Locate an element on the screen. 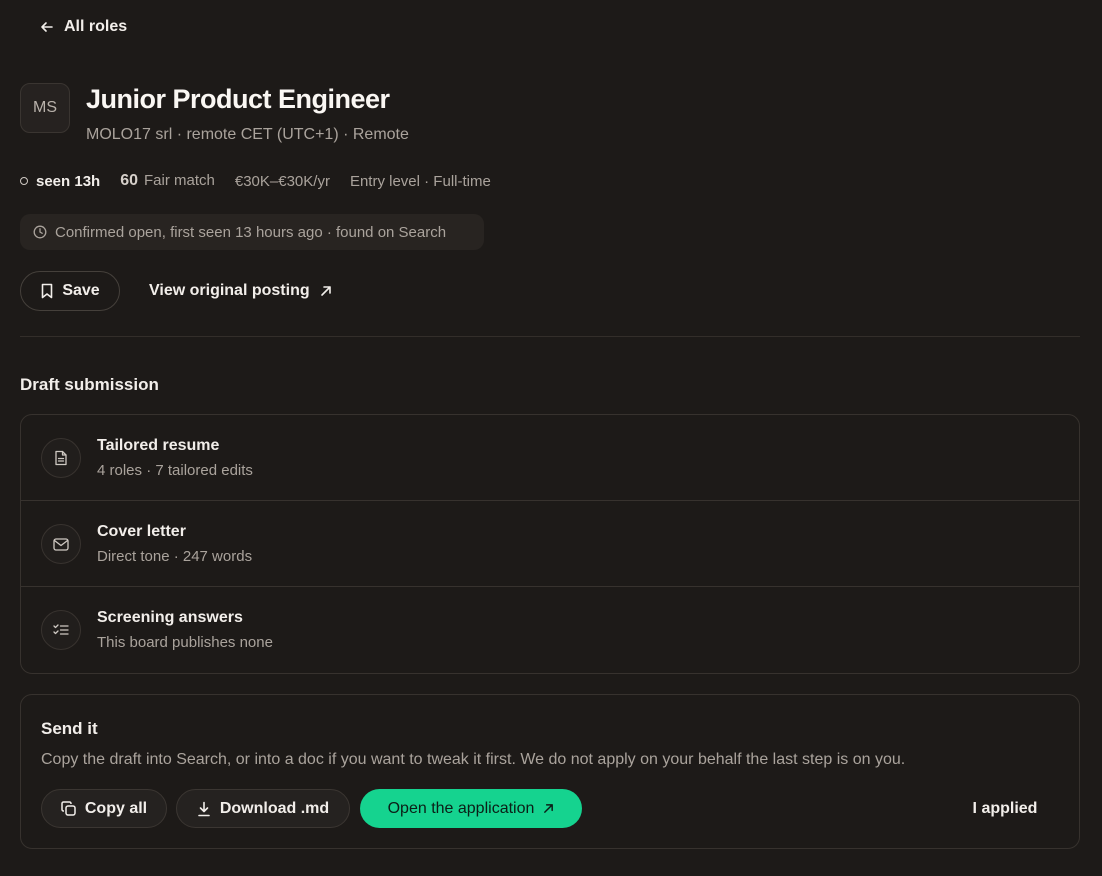  seen-indicator: seen 13h is located at coordinates (60, 181).